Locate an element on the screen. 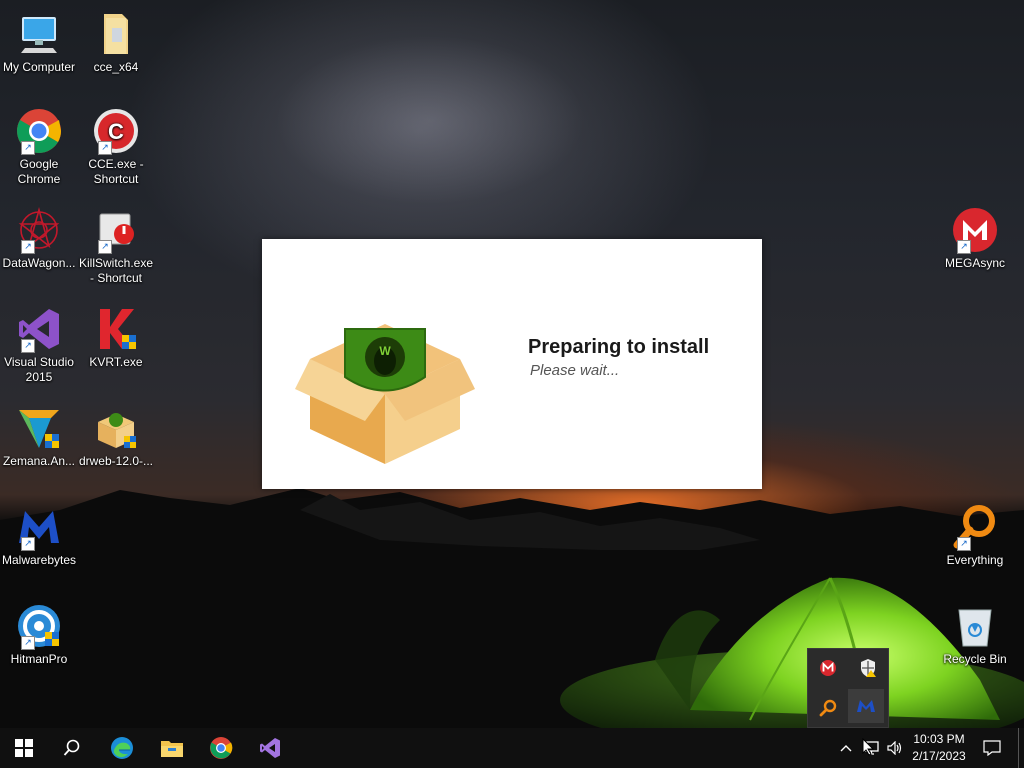  tray-everything-icon is located at coordinates (828, 708).